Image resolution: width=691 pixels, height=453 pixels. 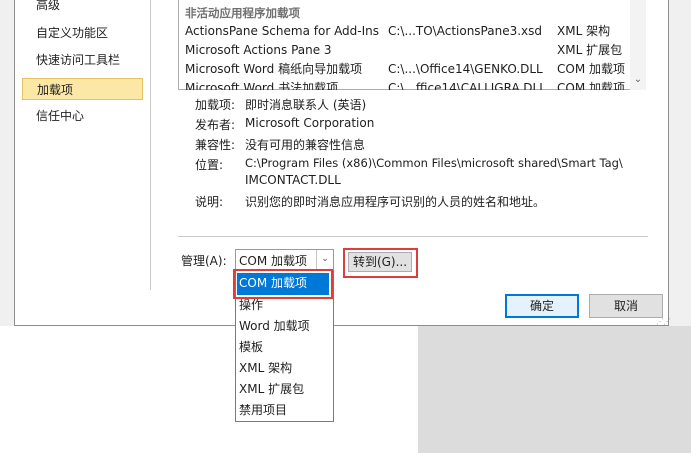 What do you see at coordinates (542, 306) in the screenshot?
I see `ok-button: 确定` at bounding box center [542, 306].